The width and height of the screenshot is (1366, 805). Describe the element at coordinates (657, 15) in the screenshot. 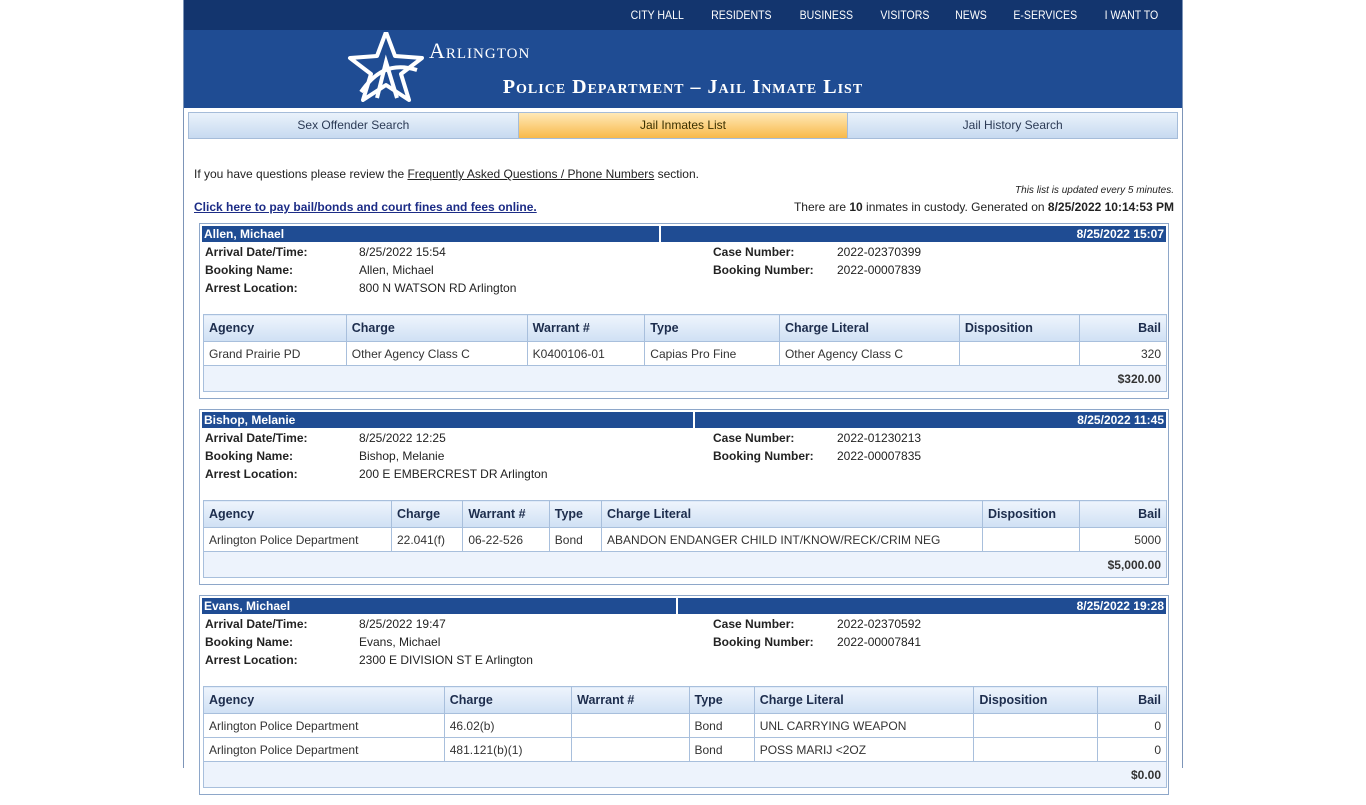

I see `nav-city-hall: CITY HALL` at that location.